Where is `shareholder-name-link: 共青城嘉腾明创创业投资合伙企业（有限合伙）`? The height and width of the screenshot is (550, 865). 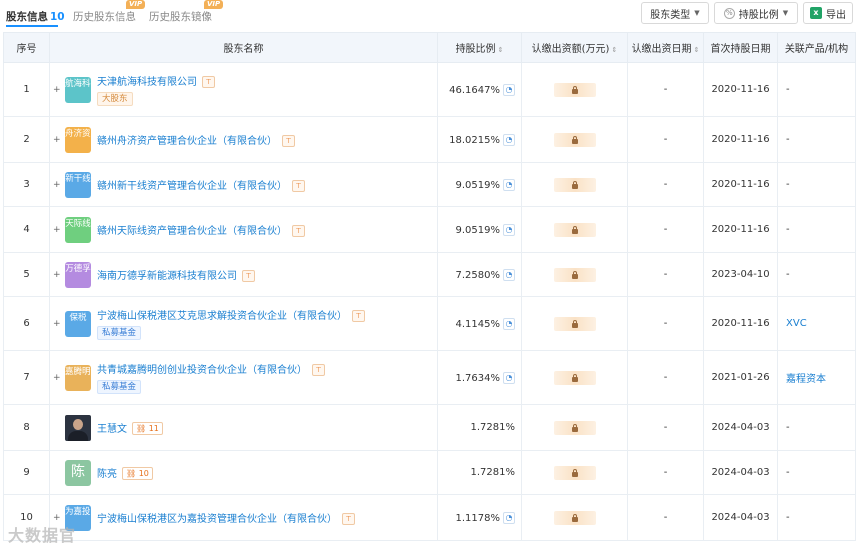 shareholder-name-link: 共青城嘉腾明创创业投资合伙企业（有限合伙） is located at coordinates (202, 370).